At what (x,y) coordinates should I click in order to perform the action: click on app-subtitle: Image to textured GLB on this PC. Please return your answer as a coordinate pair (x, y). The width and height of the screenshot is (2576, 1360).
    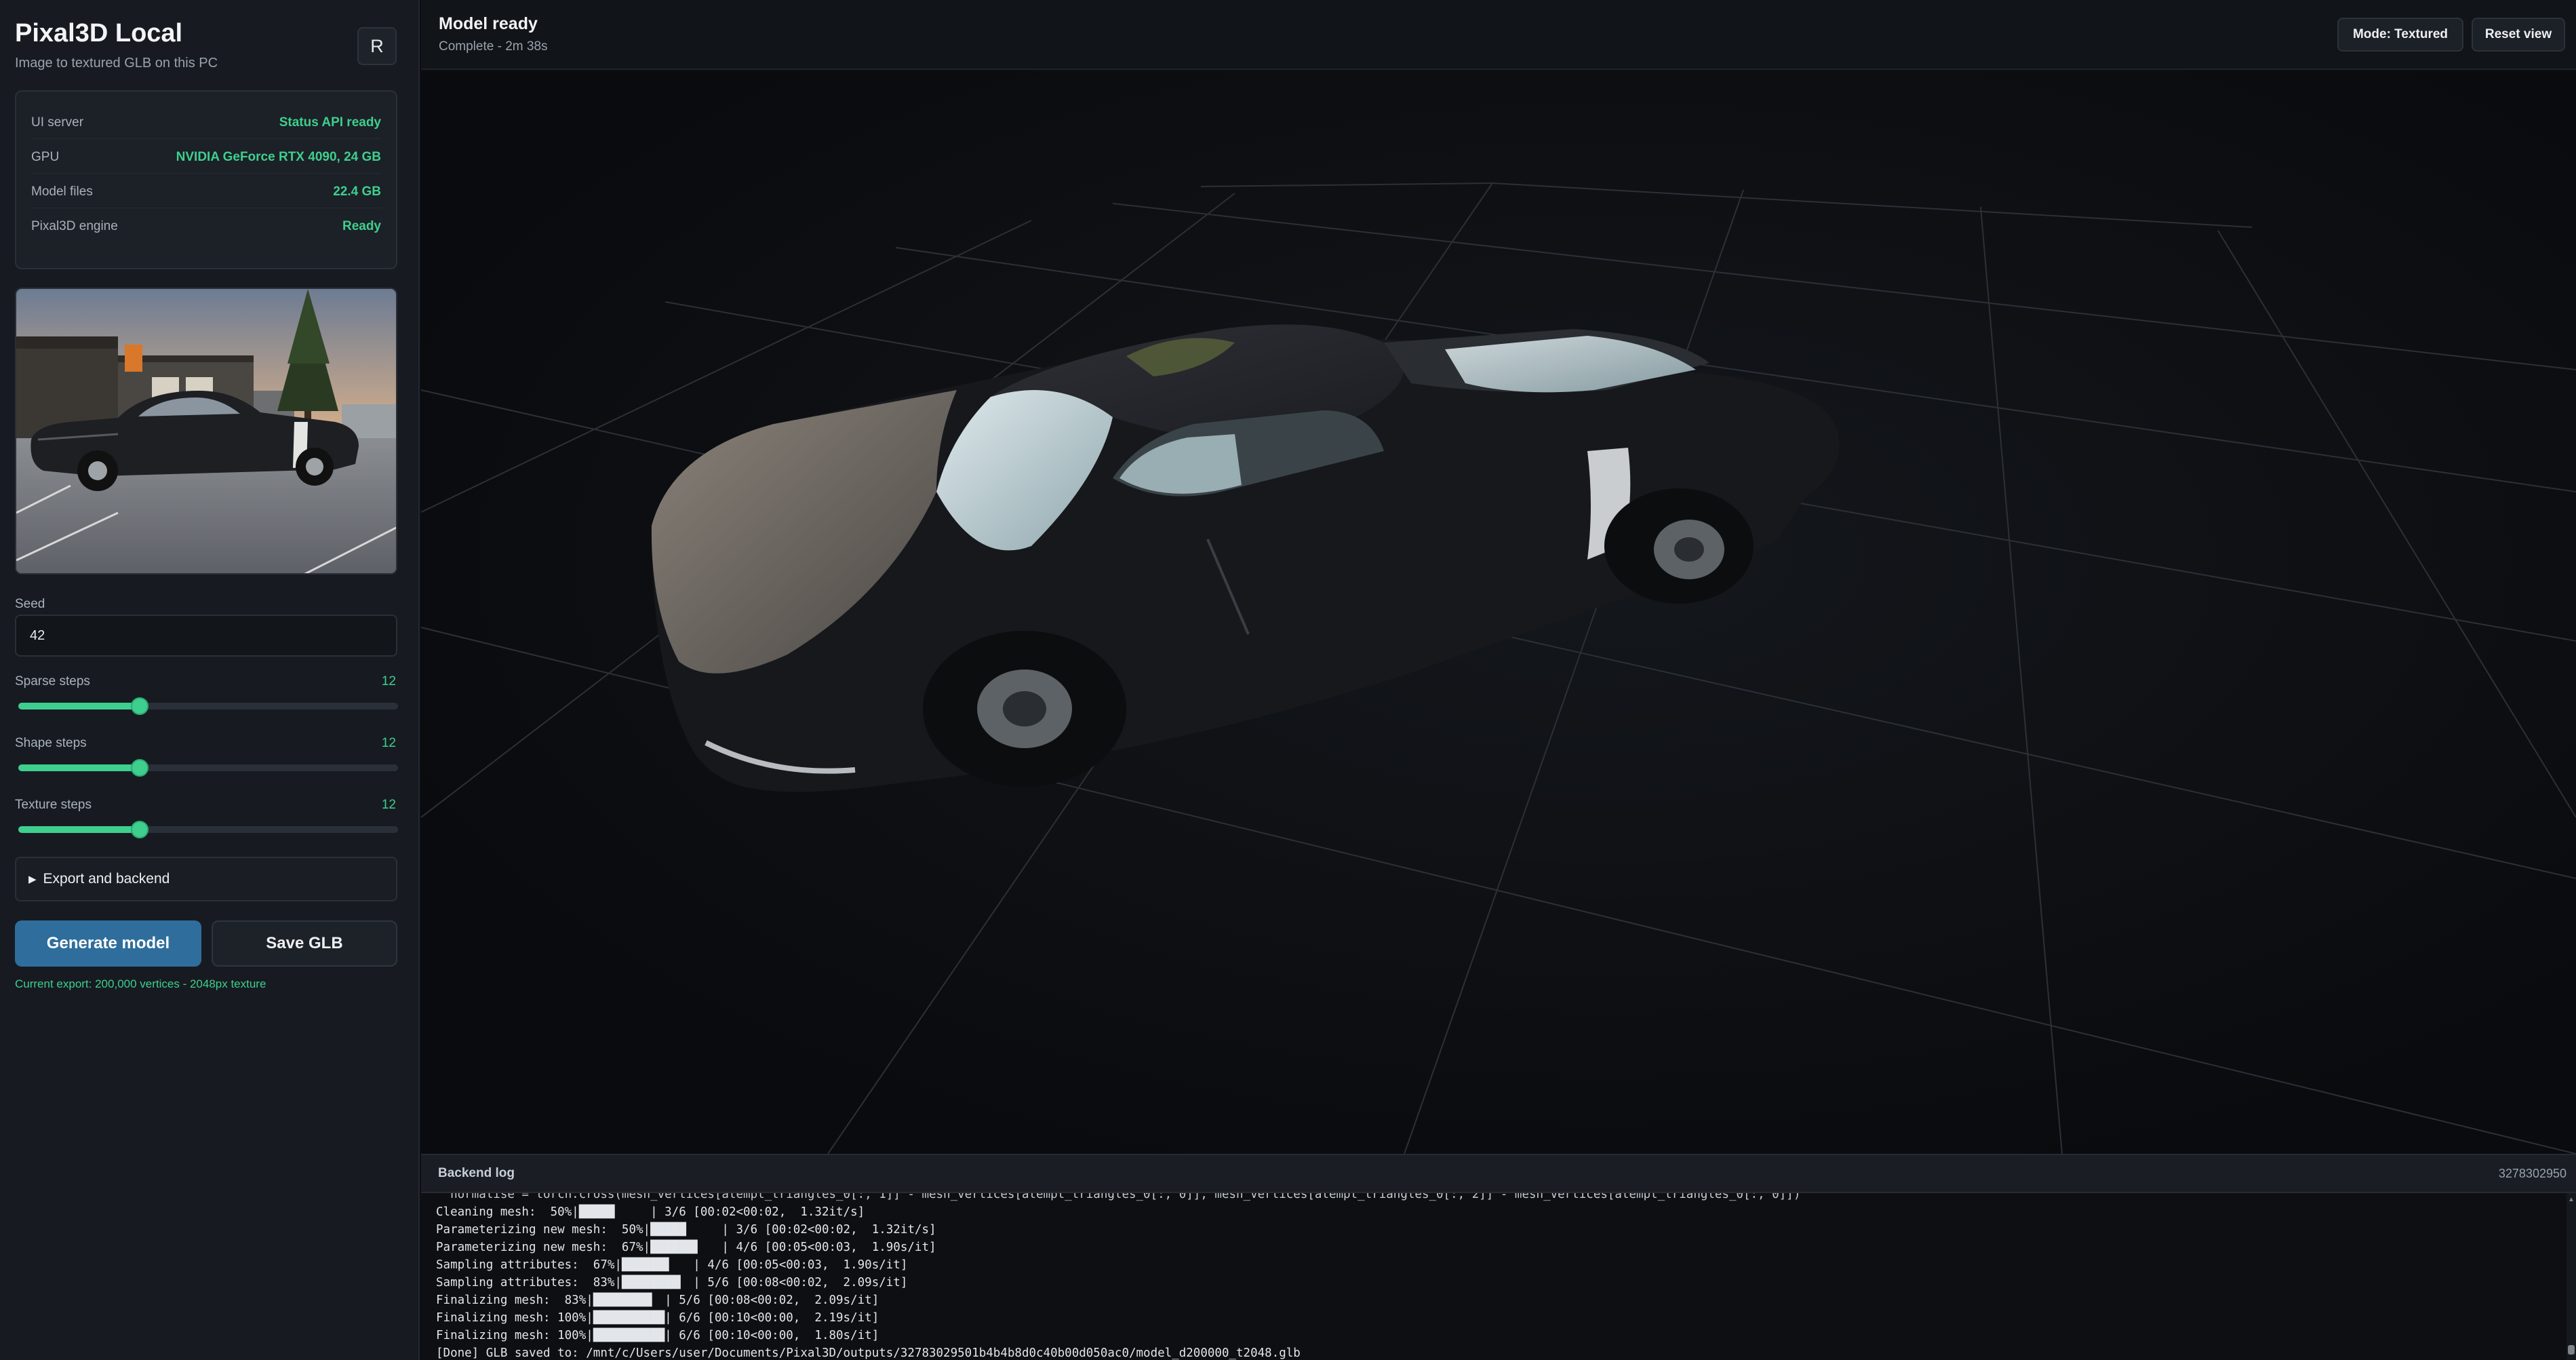
    Looking at the image, I should click on (117, 64).